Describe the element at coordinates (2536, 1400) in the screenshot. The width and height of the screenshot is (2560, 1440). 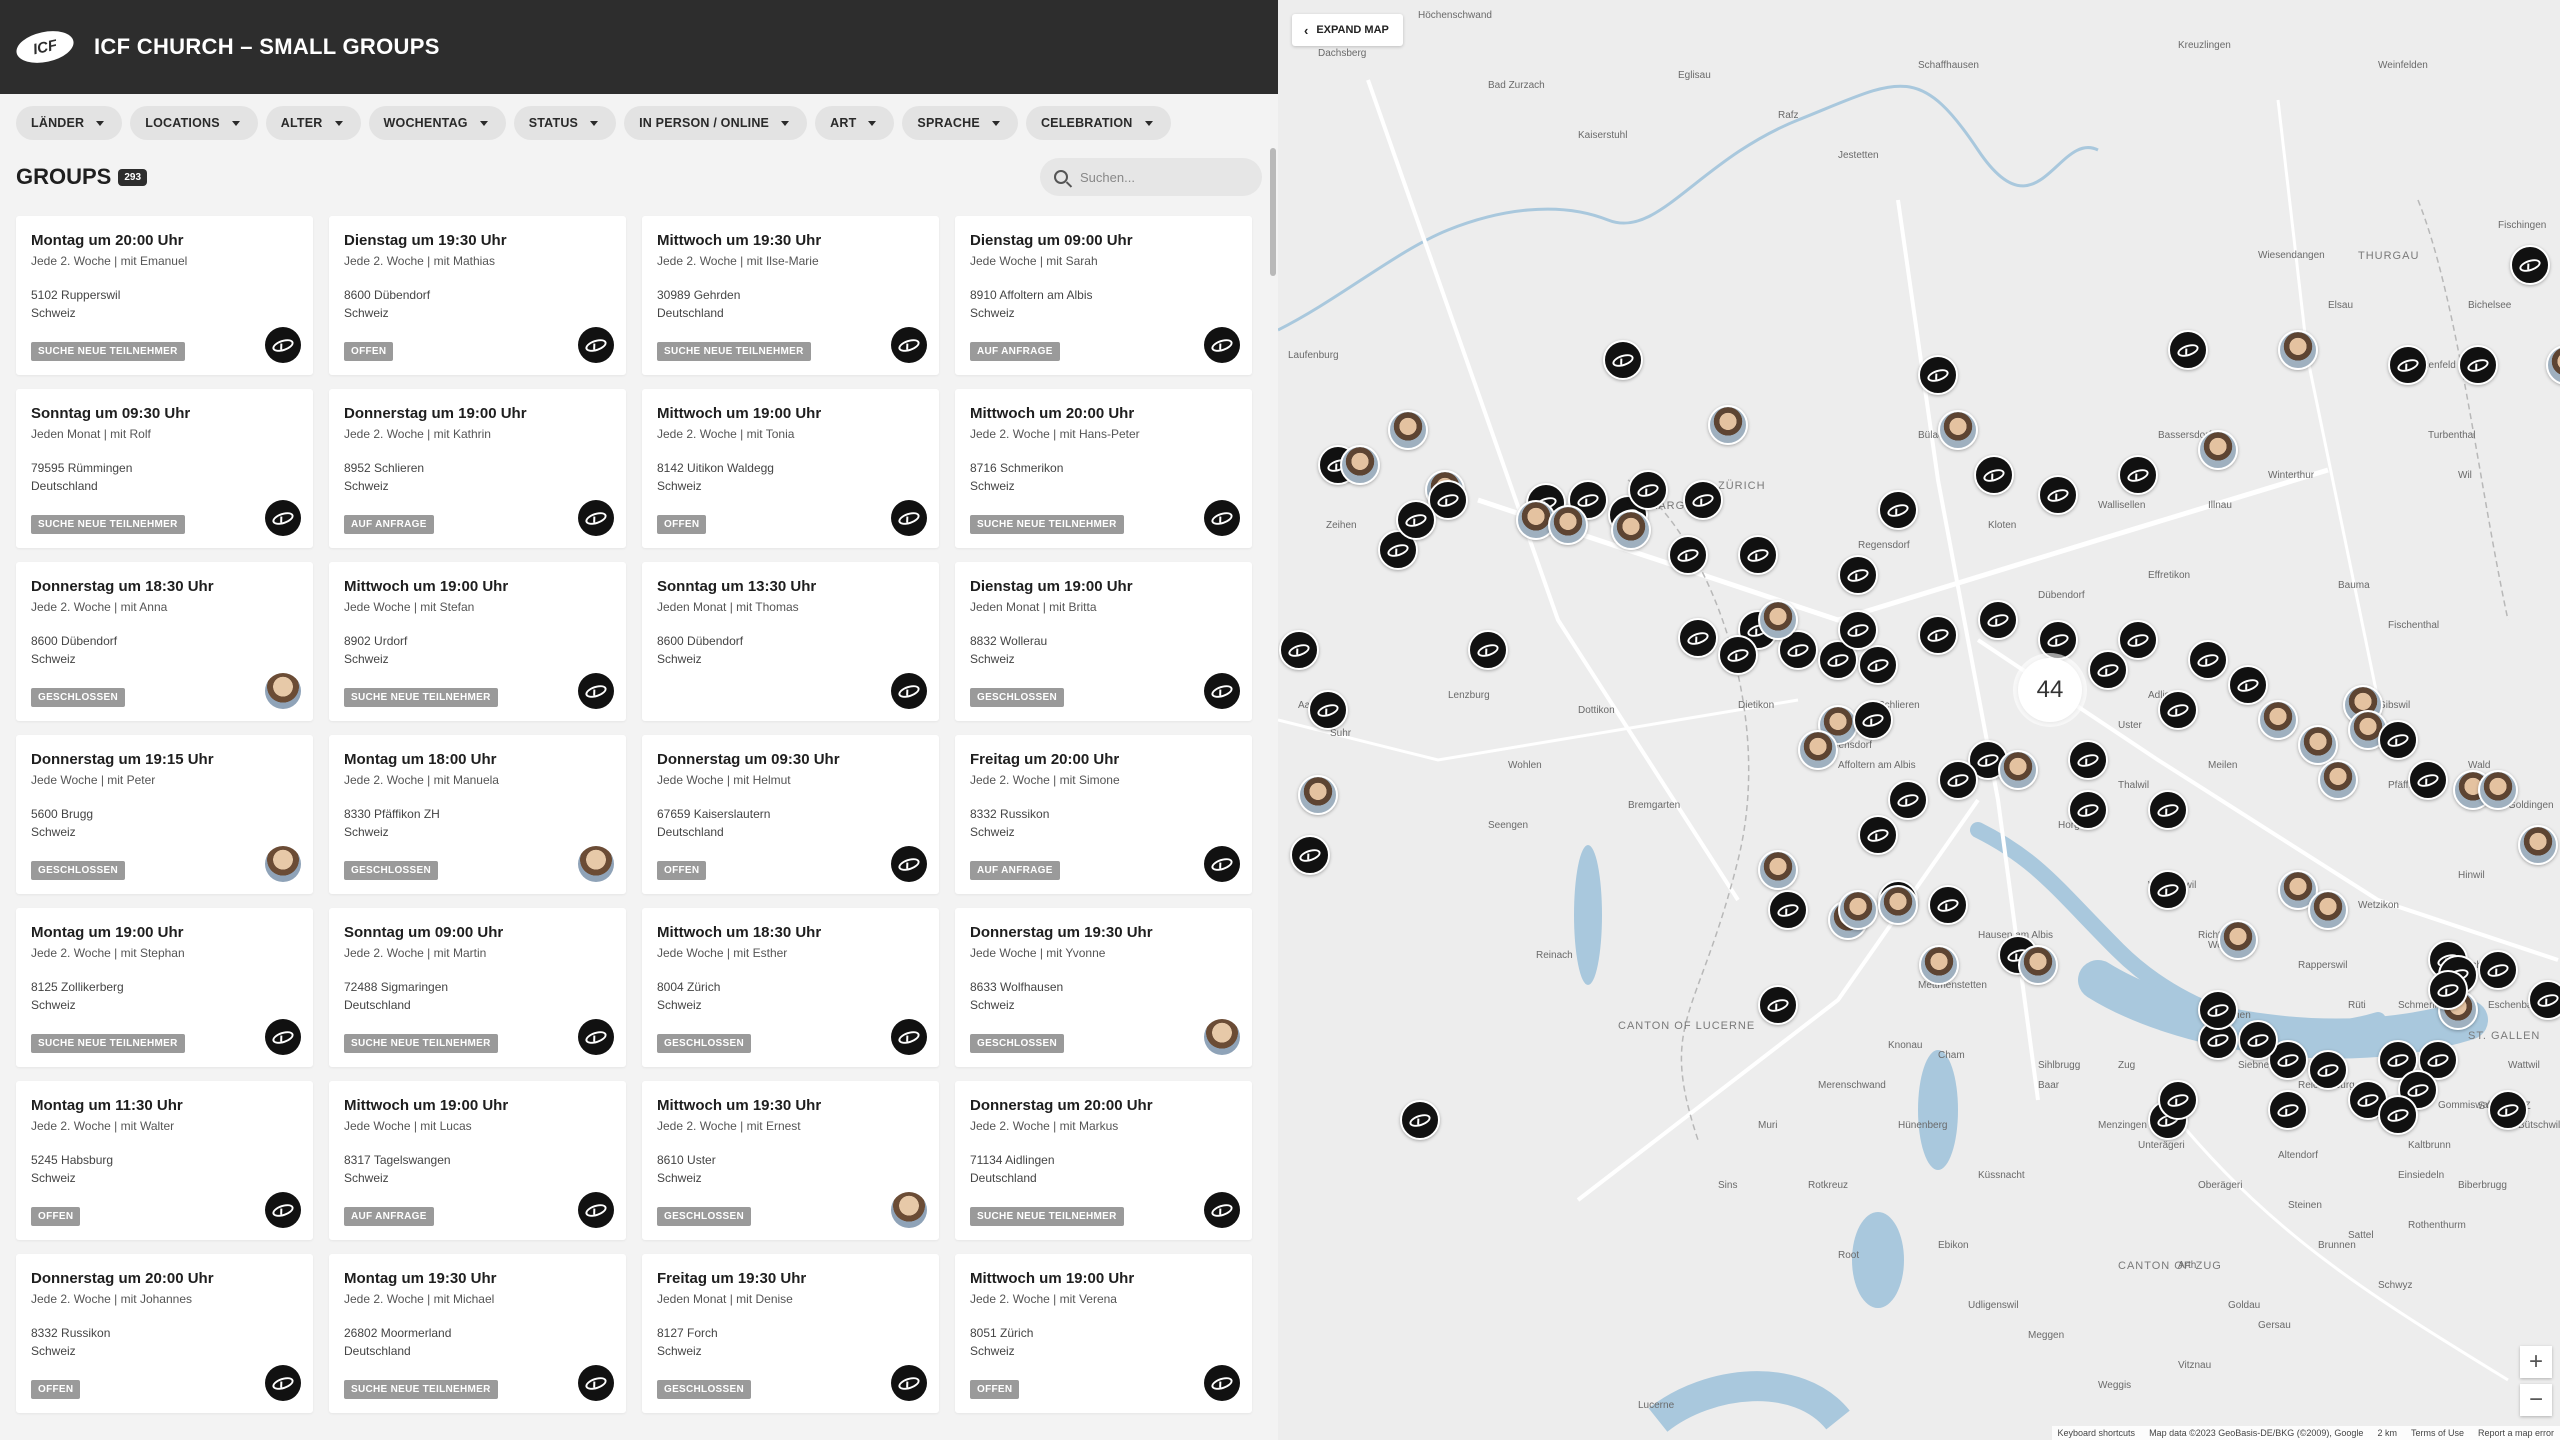
I see `zoom-out-button: −` at that location.